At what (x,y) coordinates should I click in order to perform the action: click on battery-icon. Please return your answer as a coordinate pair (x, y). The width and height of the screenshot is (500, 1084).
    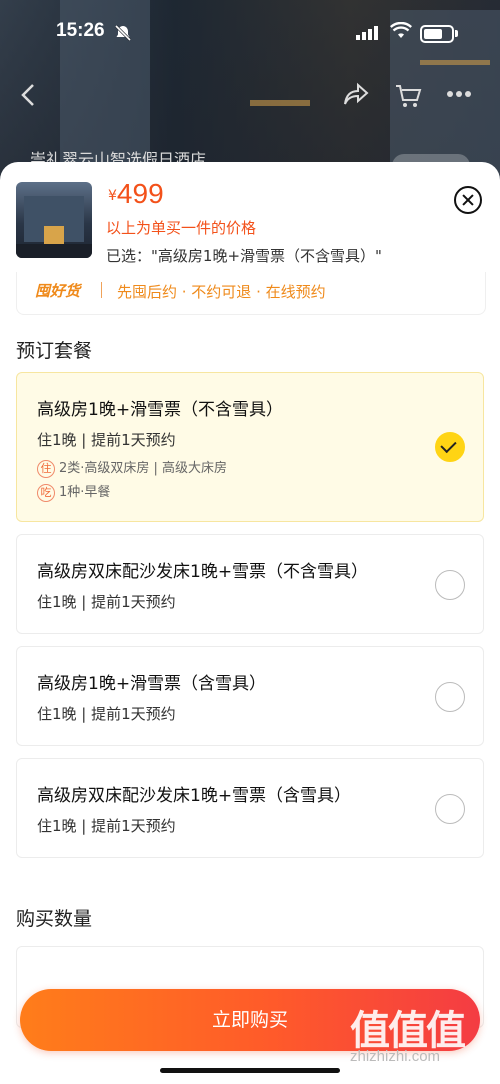
    Looking at the image, I should click on (439, 34).